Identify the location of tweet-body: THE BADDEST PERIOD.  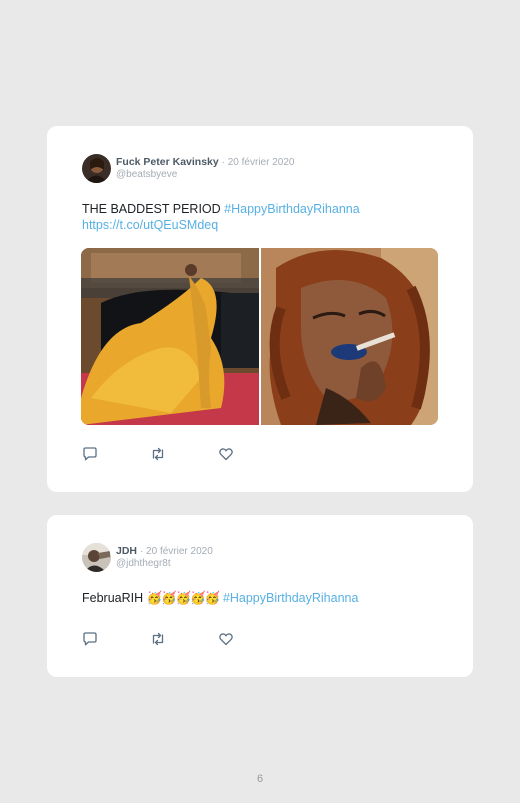
(153, 209).